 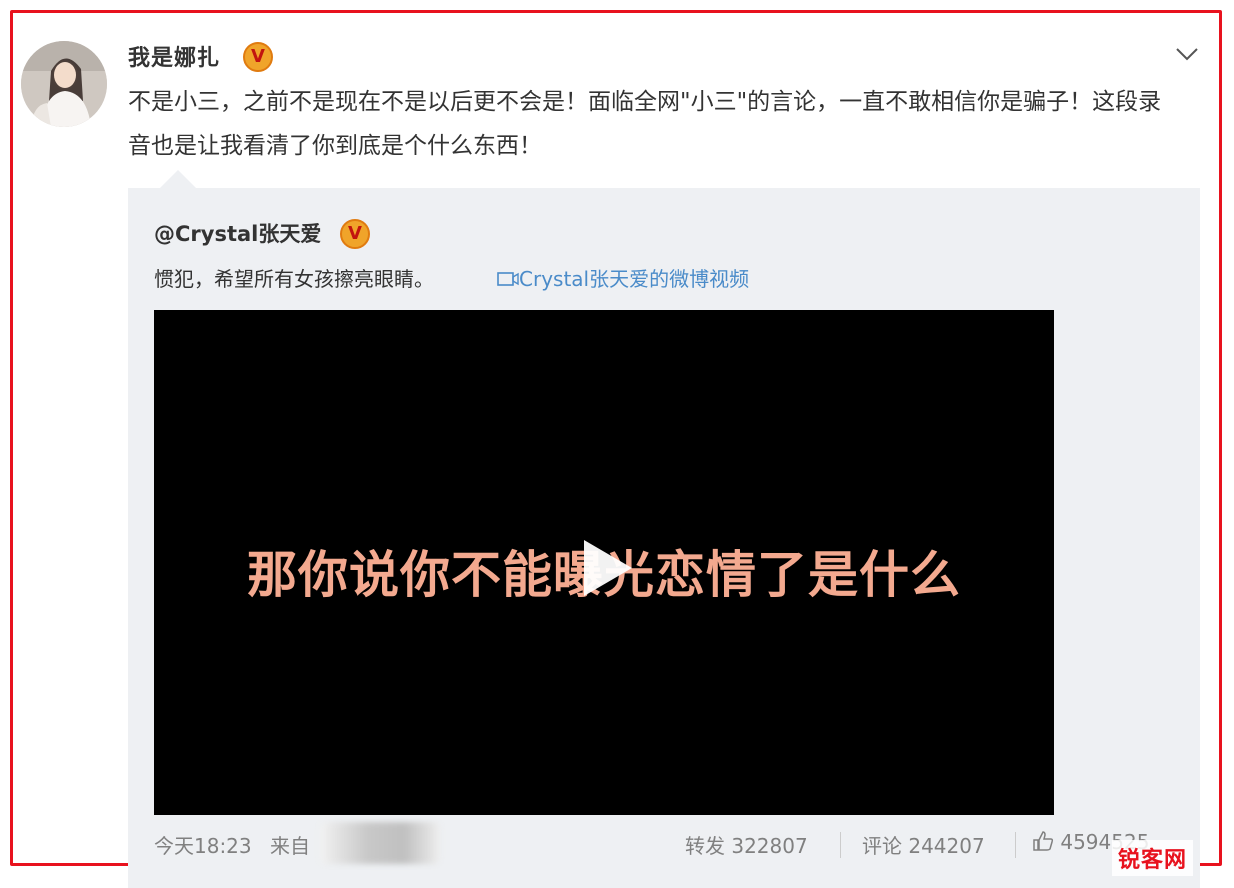 What do you see at coordinates (174, 56) in the screenshot?
I see `post-username: 我是娜扎` at bounding box center [174, 56].